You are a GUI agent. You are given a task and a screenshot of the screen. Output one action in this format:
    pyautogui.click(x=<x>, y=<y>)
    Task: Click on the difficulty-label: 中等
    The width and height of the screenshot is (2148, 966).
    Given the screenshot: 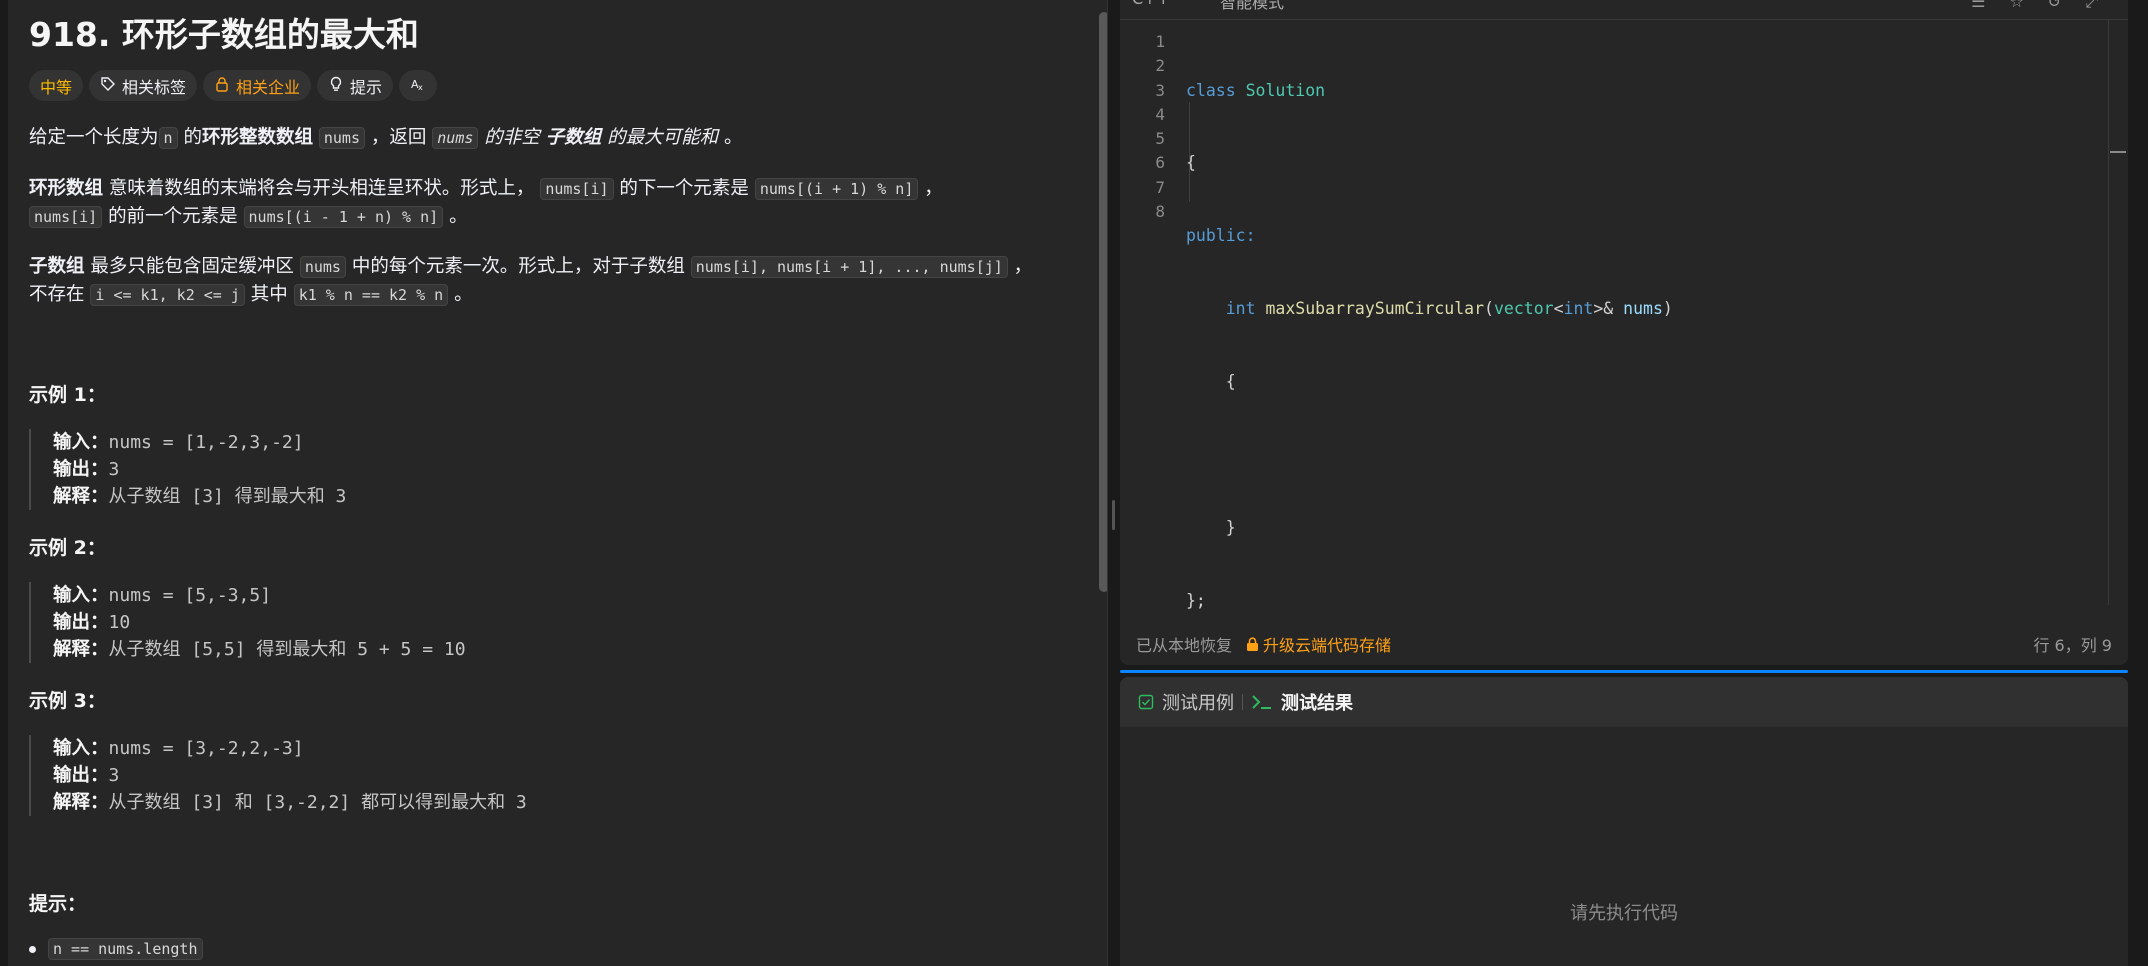 What is the action you would take?
    pyautogui.click(x=56, y=87)
    